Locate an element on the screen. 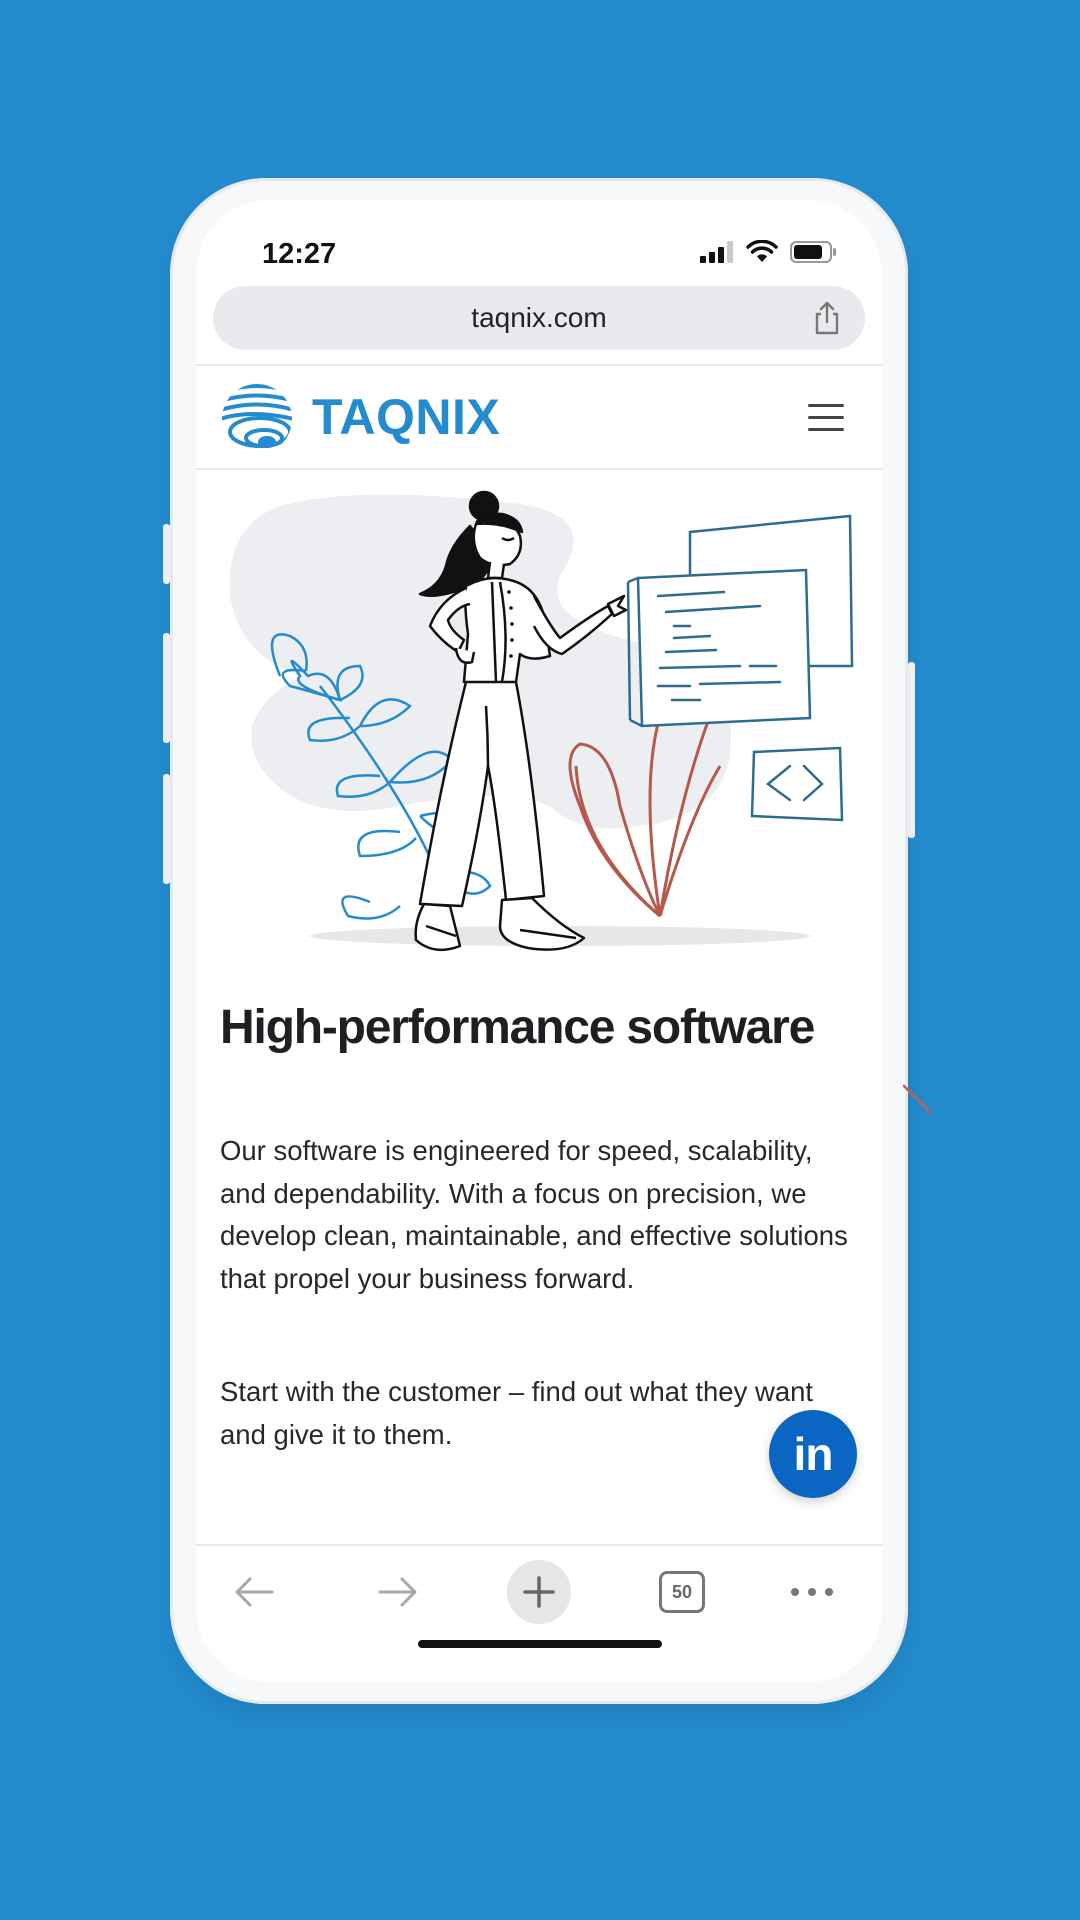 This screenshot has height=1920, width=1080. forward-button is located at coordinates (398, 1592).